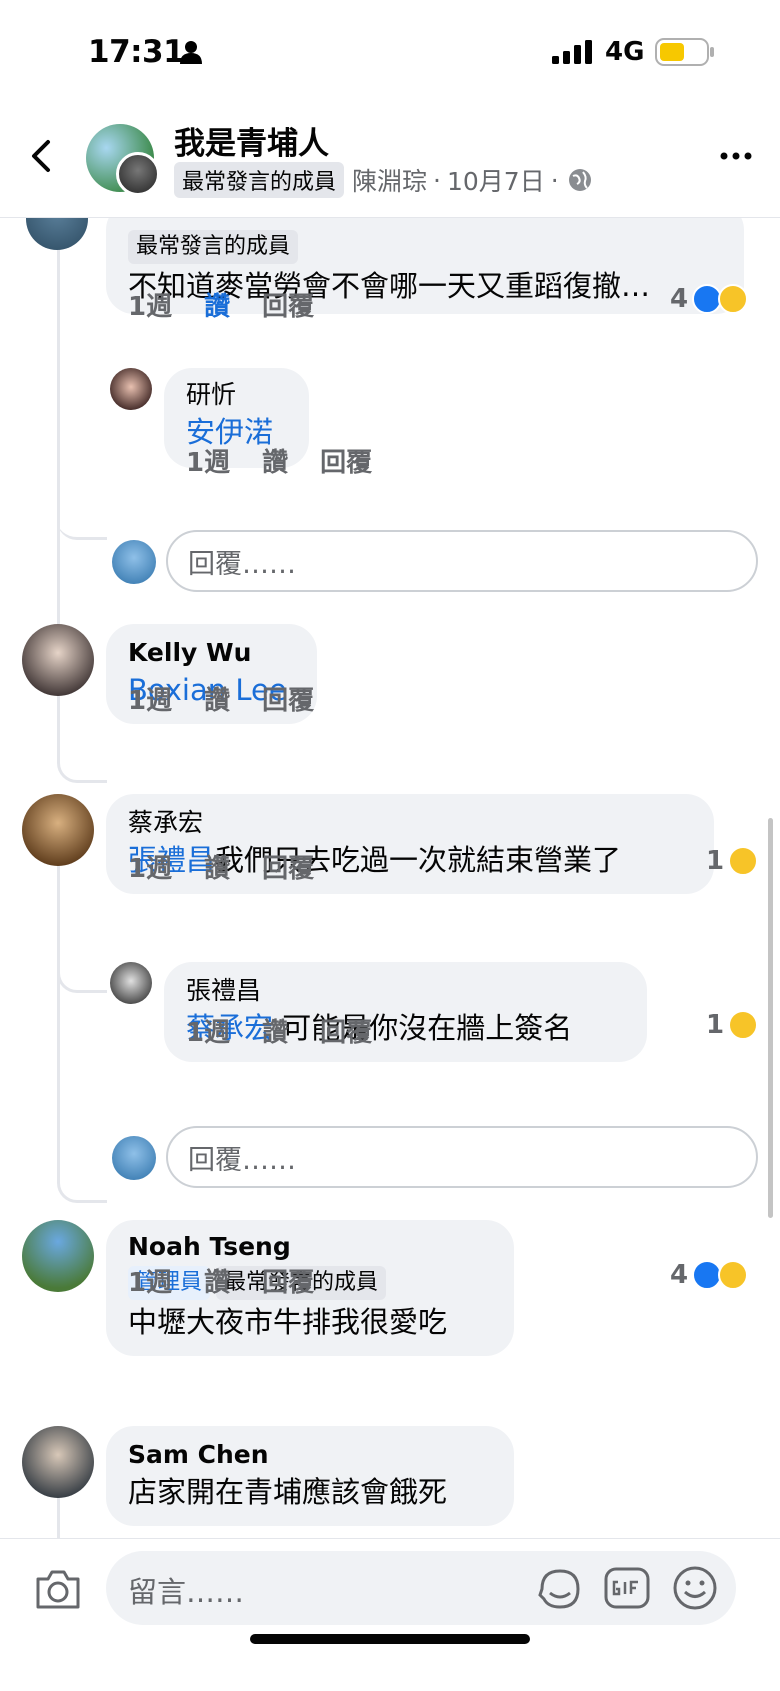 The height and width of the screenshot is (1691, 780). I want to click on post-header: 我是青埔人 最常發言的成員 陳淵琮 · 10月7日 ·, so click(390, 159).